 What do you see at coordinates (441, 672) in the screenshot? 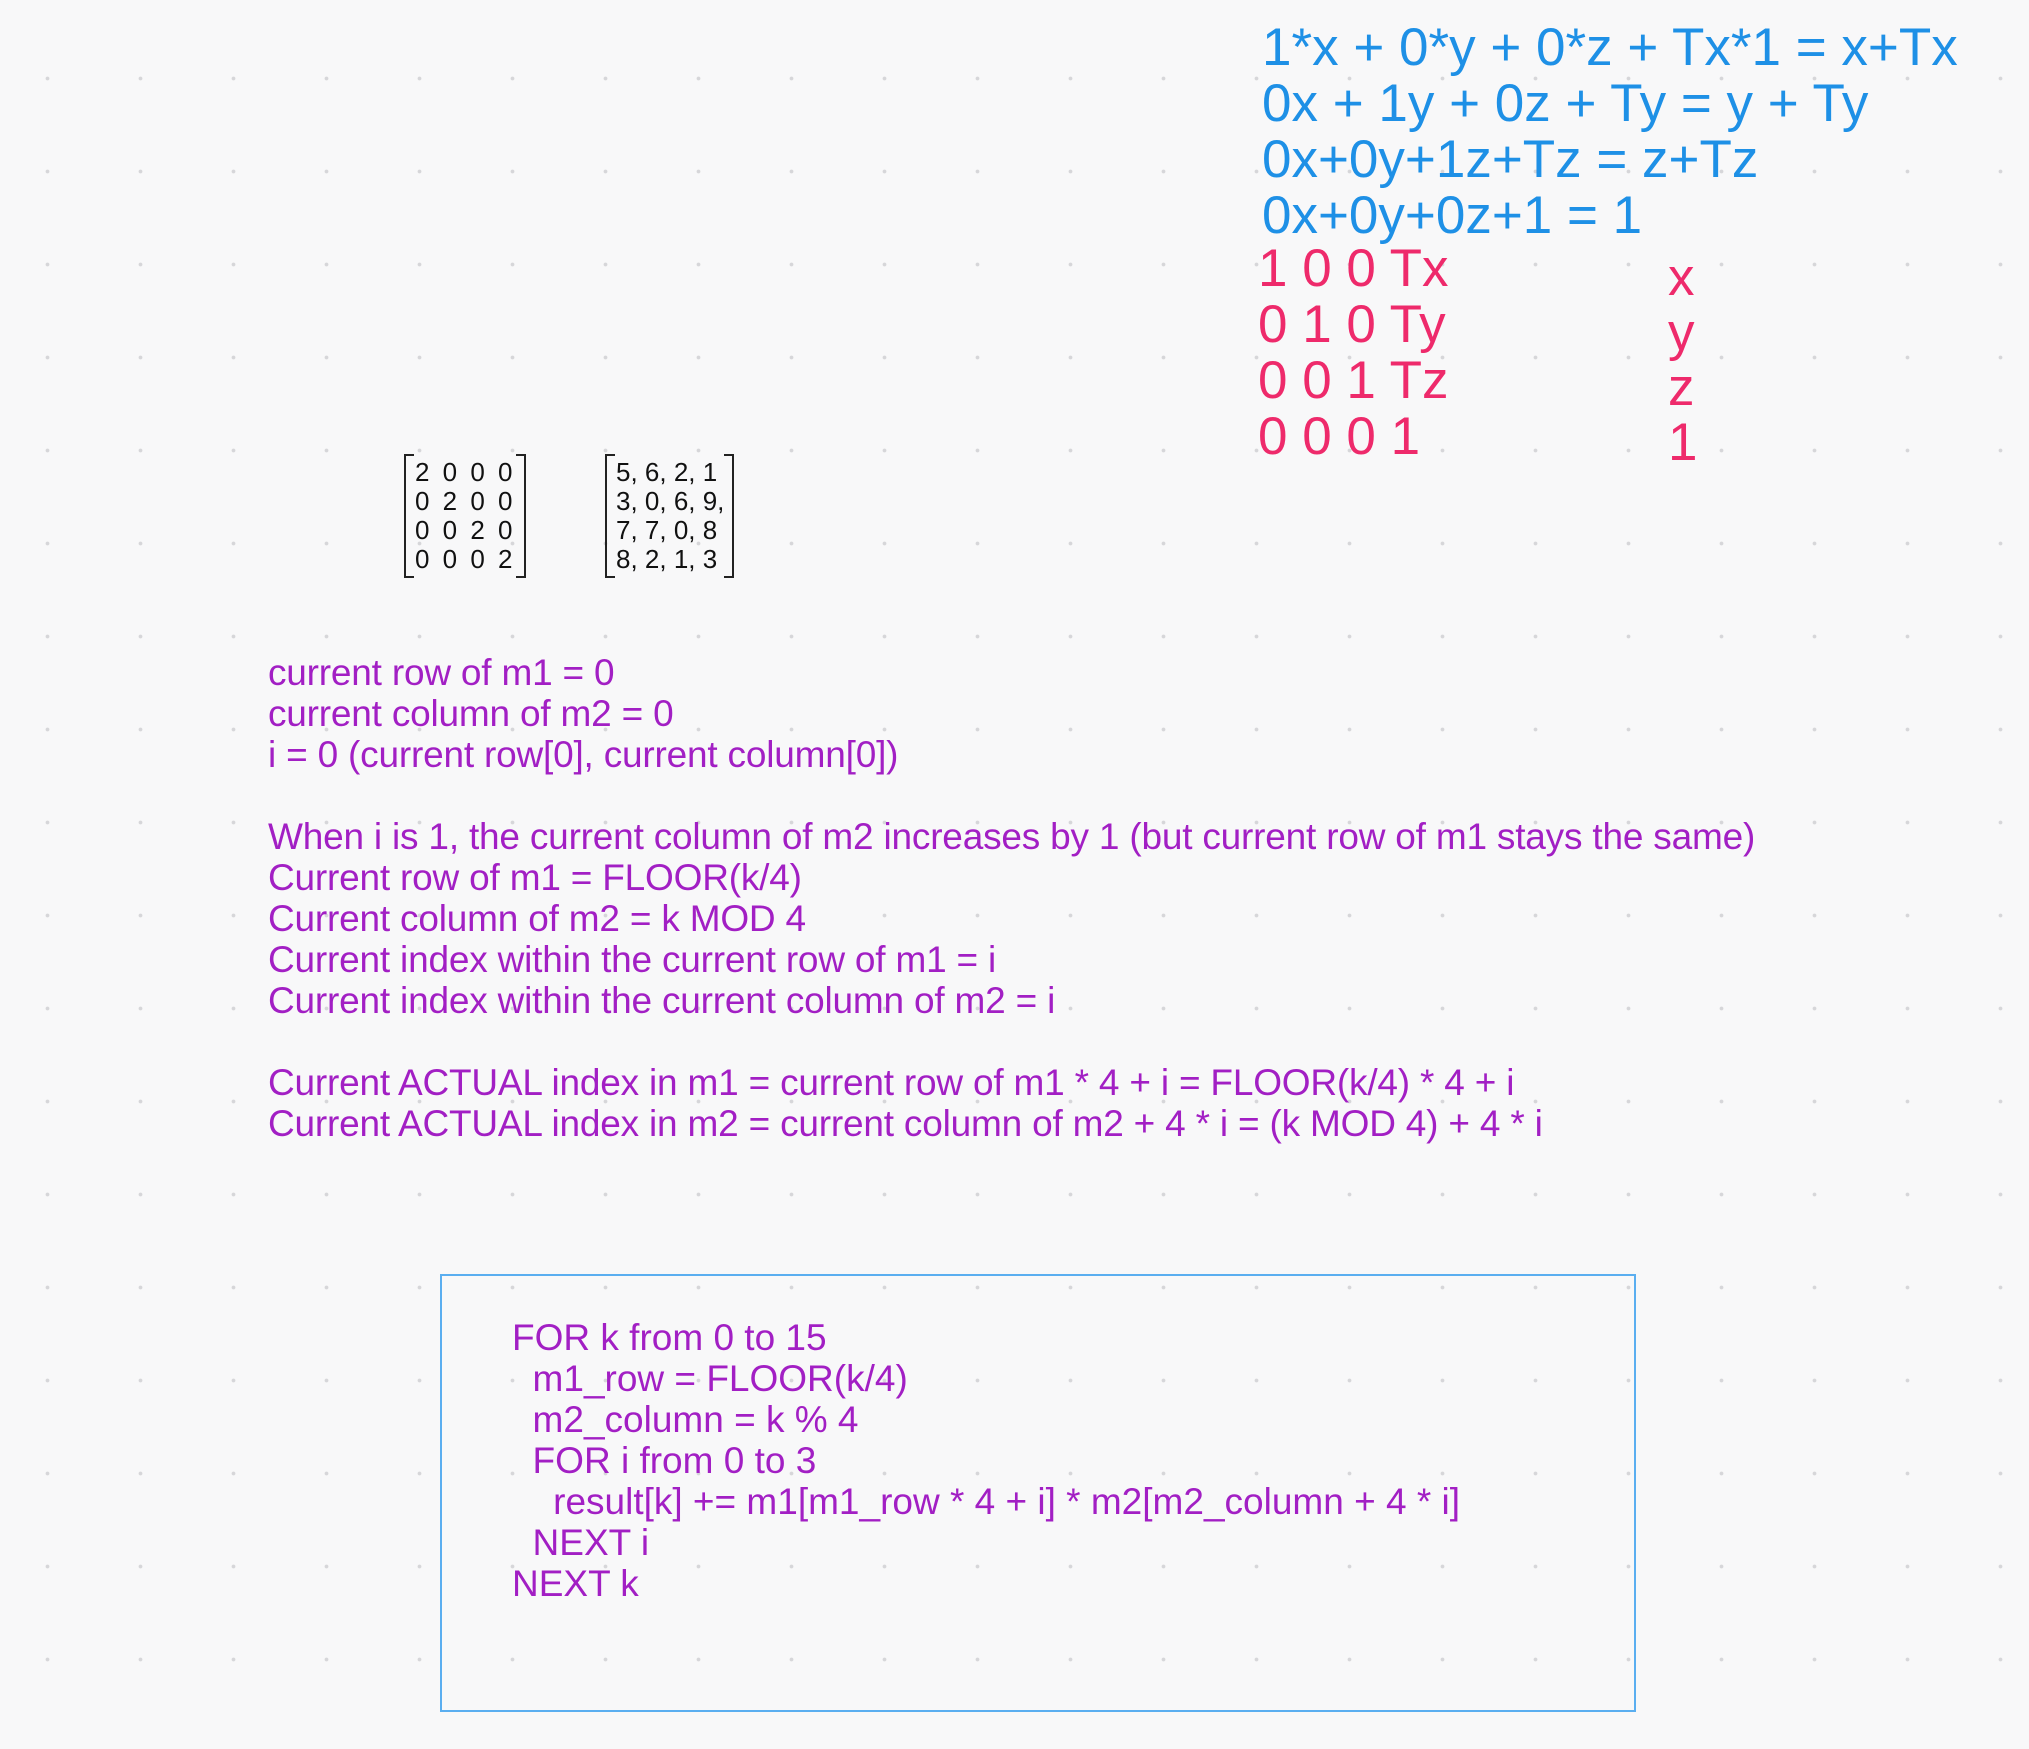
I see `note-line: current row of m1 = 0` at bounding box center [441, 672].